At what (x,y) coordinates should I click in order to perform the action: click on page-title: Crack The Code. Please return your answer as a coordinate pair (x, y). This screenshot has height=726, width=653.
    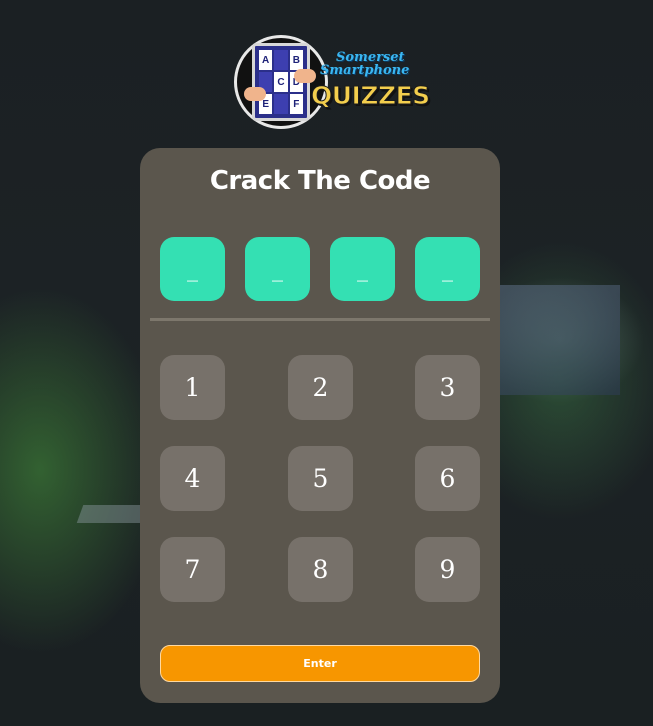
    Looking at the image, I should click on (320, 181).